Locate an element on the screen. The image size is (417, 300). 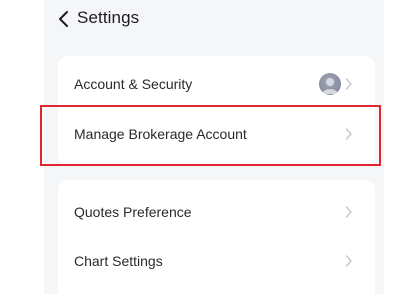
back-button is located at coordinates (64, 19).